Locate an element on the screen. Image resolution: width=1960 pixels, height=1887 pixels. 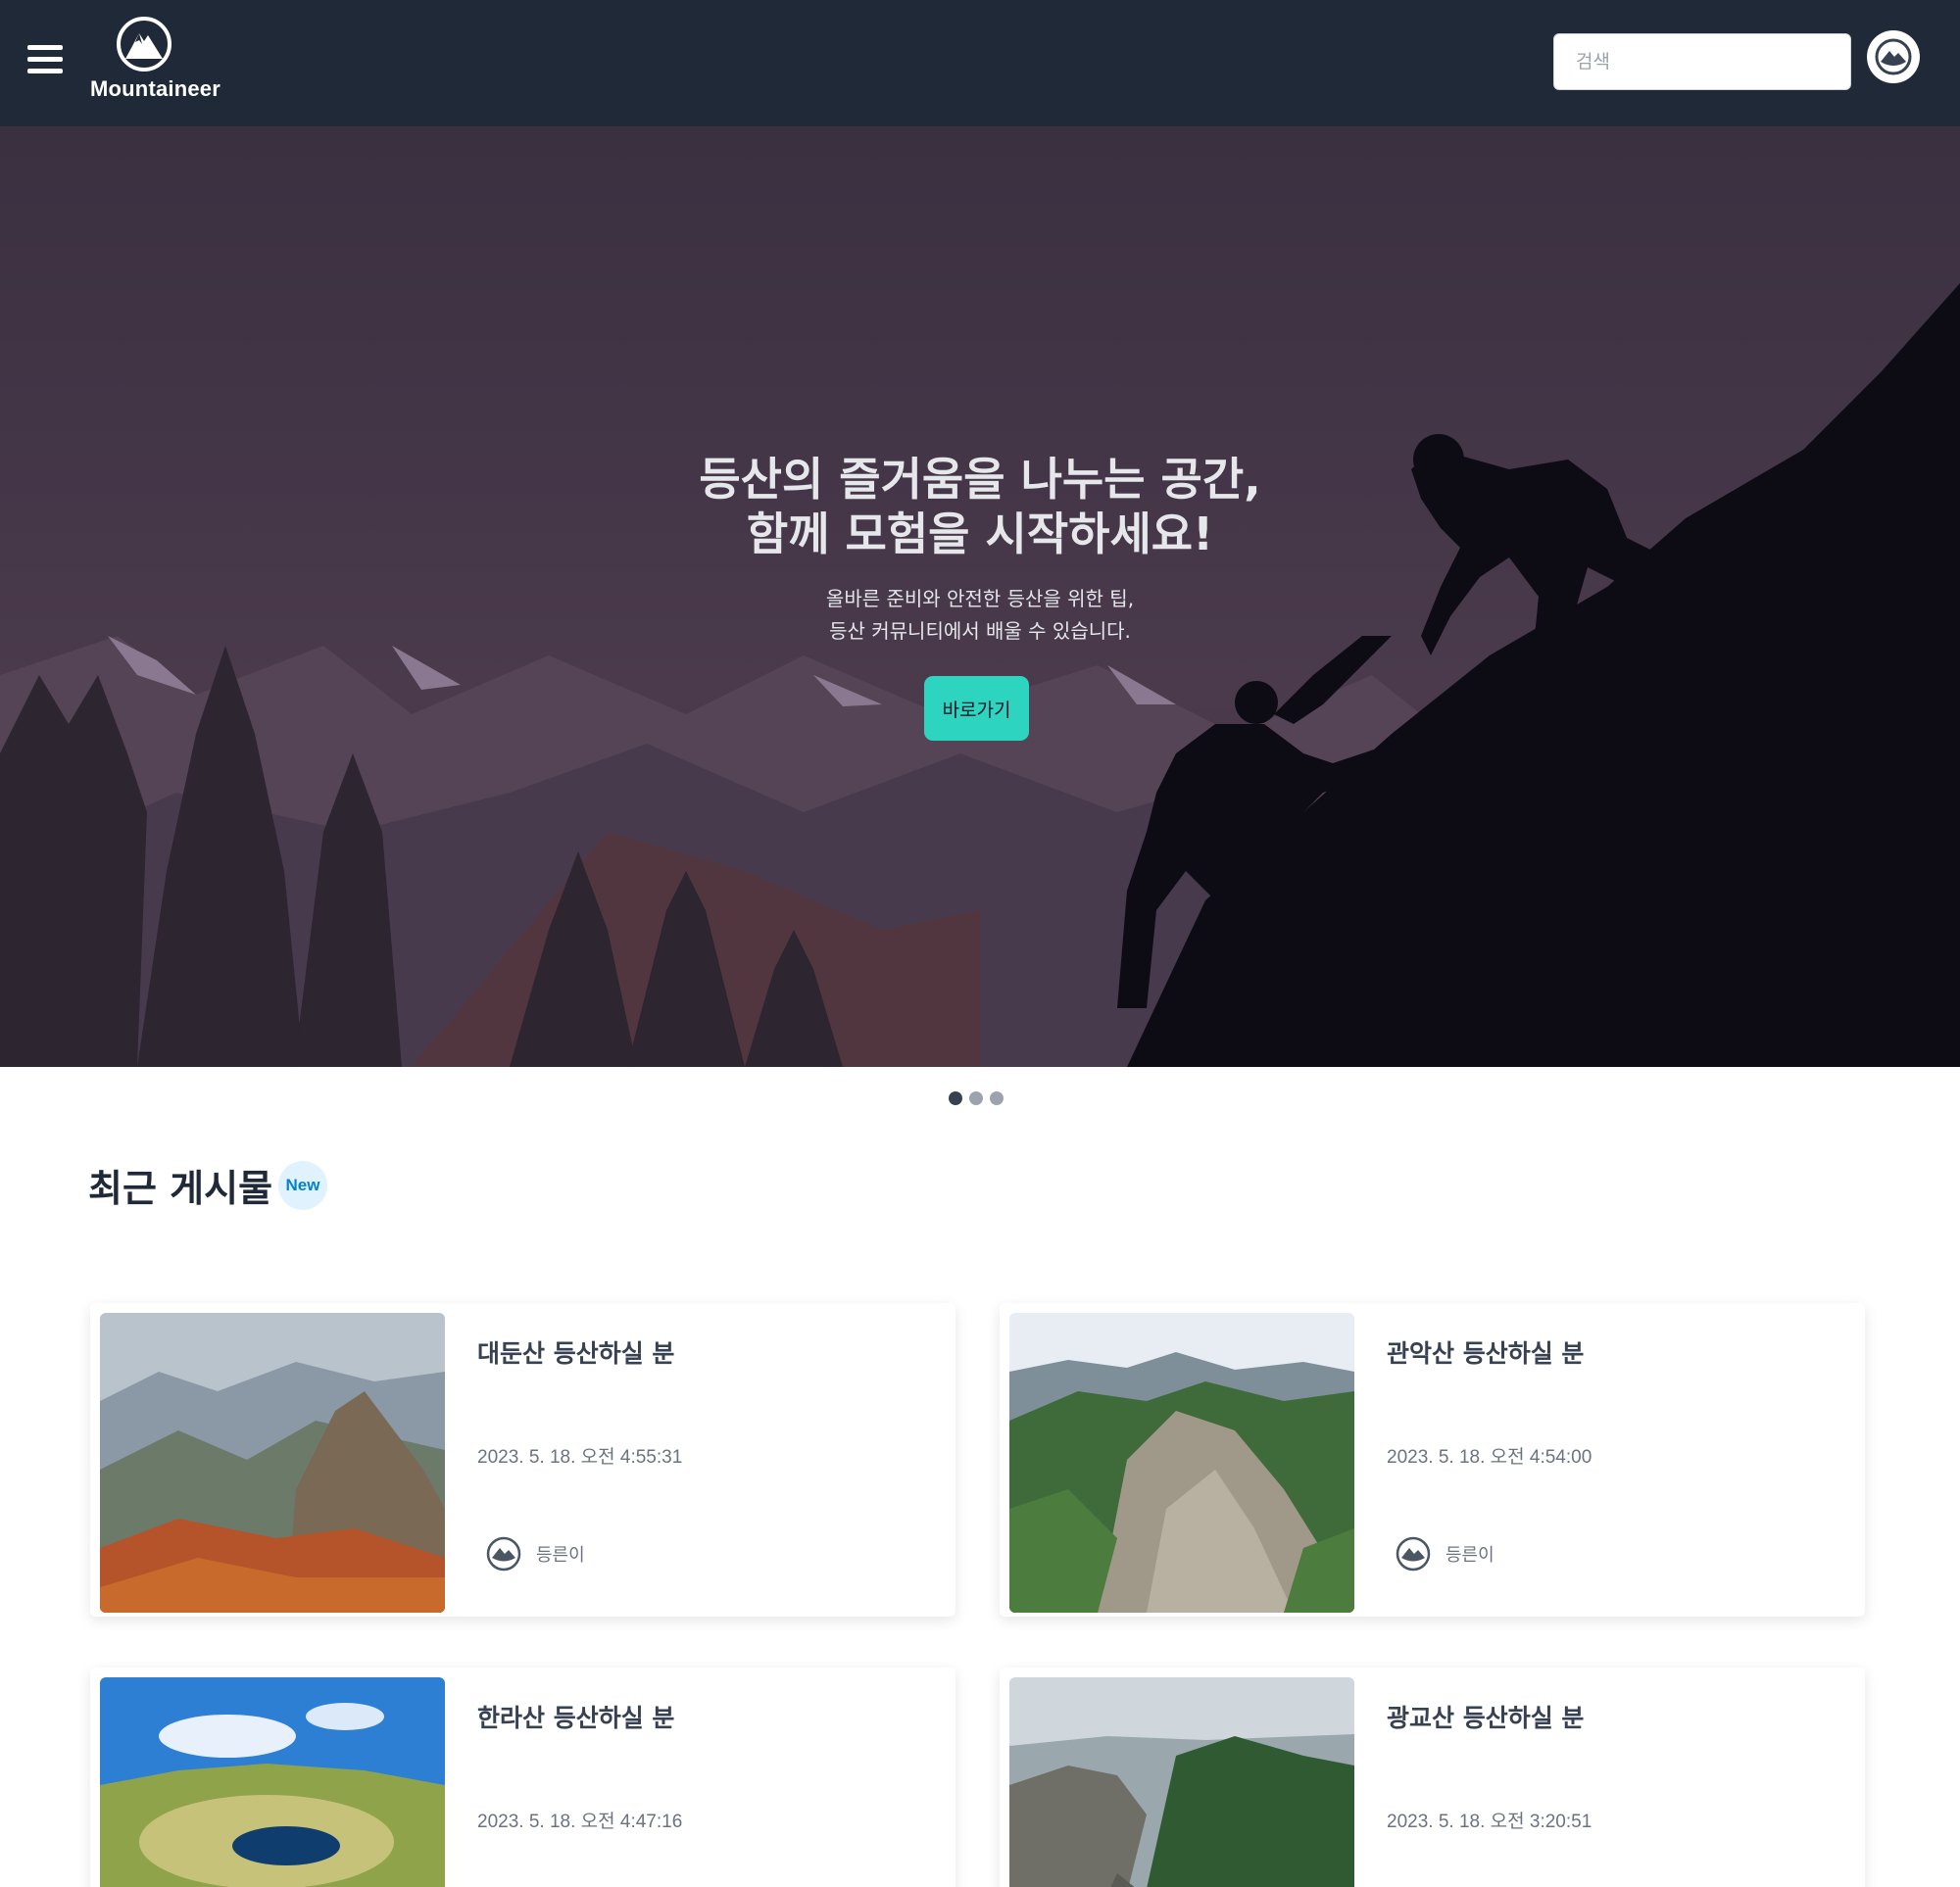
hero-title: 등산의 즐거움을 나누는 공간, 함께 모험을 시작하세요! is located at coordinates (980, 507).